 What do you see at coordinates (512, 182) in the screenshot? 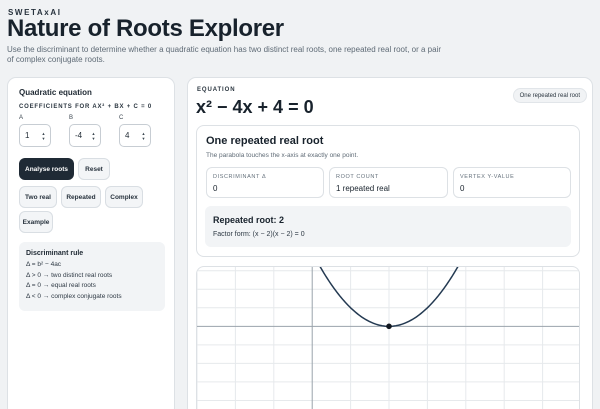
I see `metric-vertex-y: VERTEX Y-VALUE 0` at bounding box center [512, 182].